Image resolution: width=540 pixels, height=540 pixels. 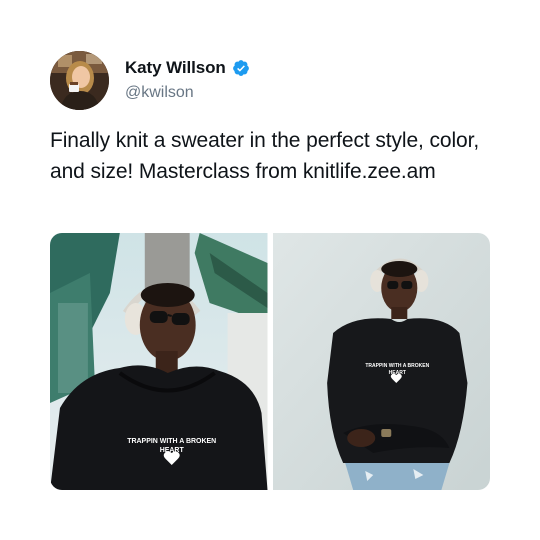 I want to click on avatar, so click(x=79, y=80).